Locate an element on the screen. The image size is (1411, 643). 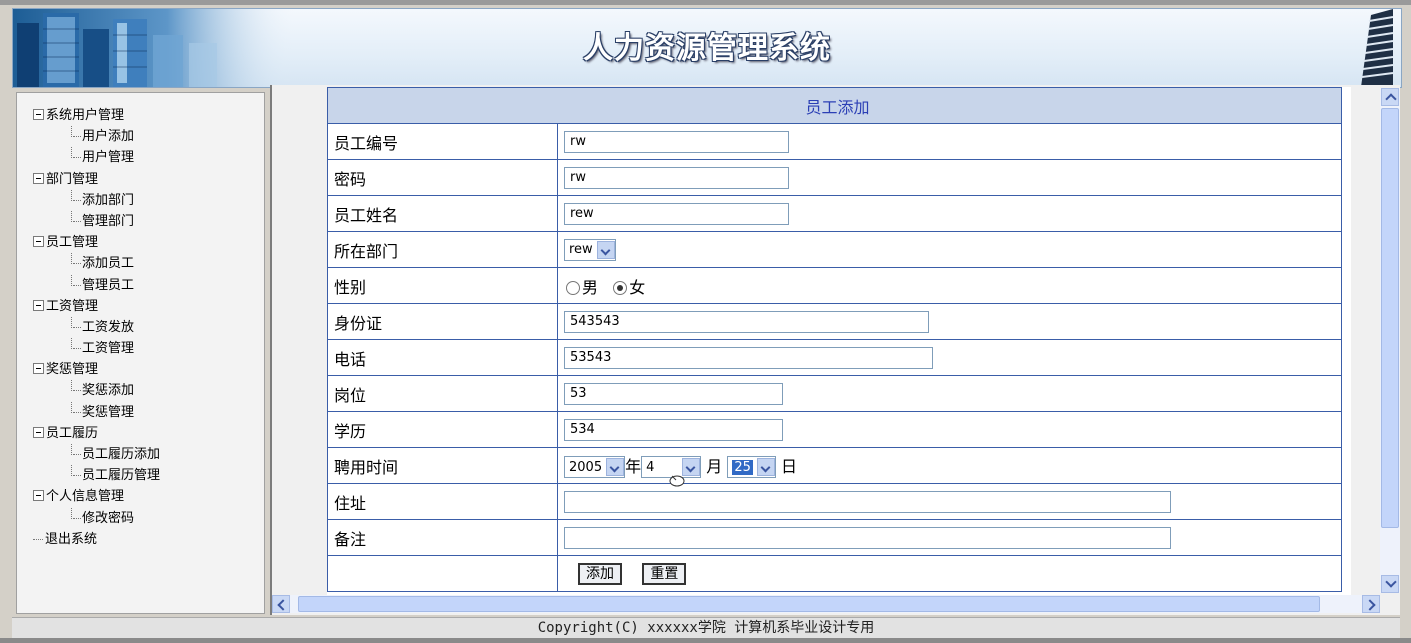
tower-image is located at coordinates (1377, 48).